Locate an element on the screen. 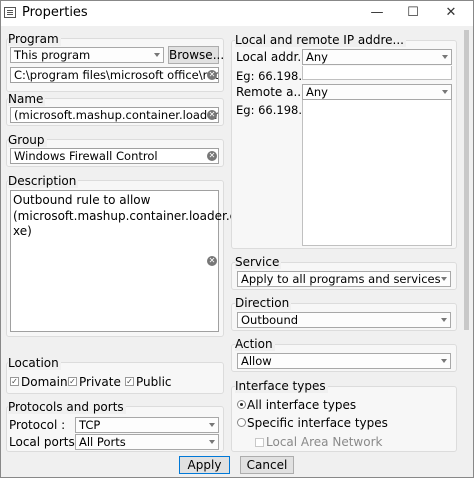 The width and height of the screenshot is (474, 478). close-button: ✕ is located at coordinates (451, 13).